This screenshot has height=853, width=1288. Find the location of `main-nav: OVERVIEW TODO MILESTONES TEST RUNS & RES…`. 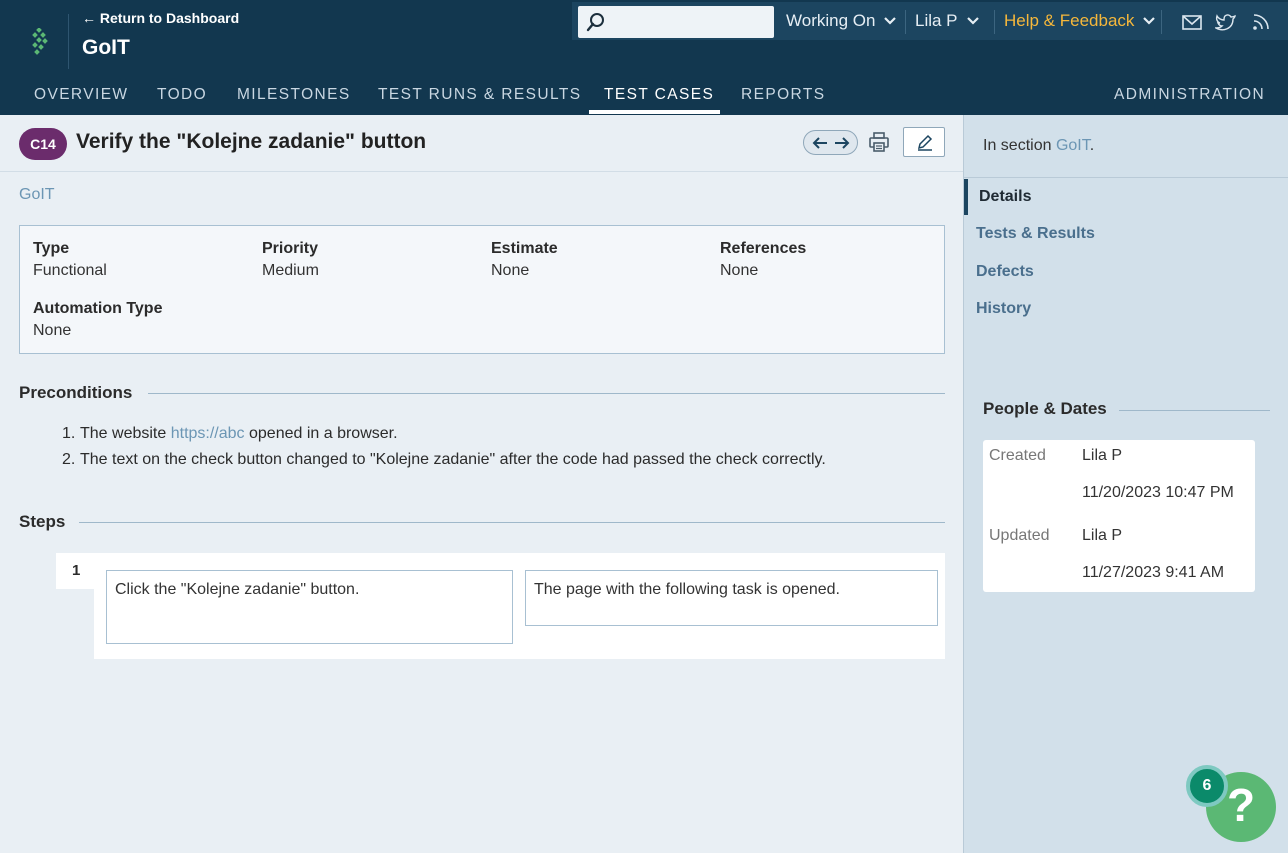

main-nav: OVERVIEW TODO MILESTONES TEST RUNS & RES… is located at coordinates (644, 95).